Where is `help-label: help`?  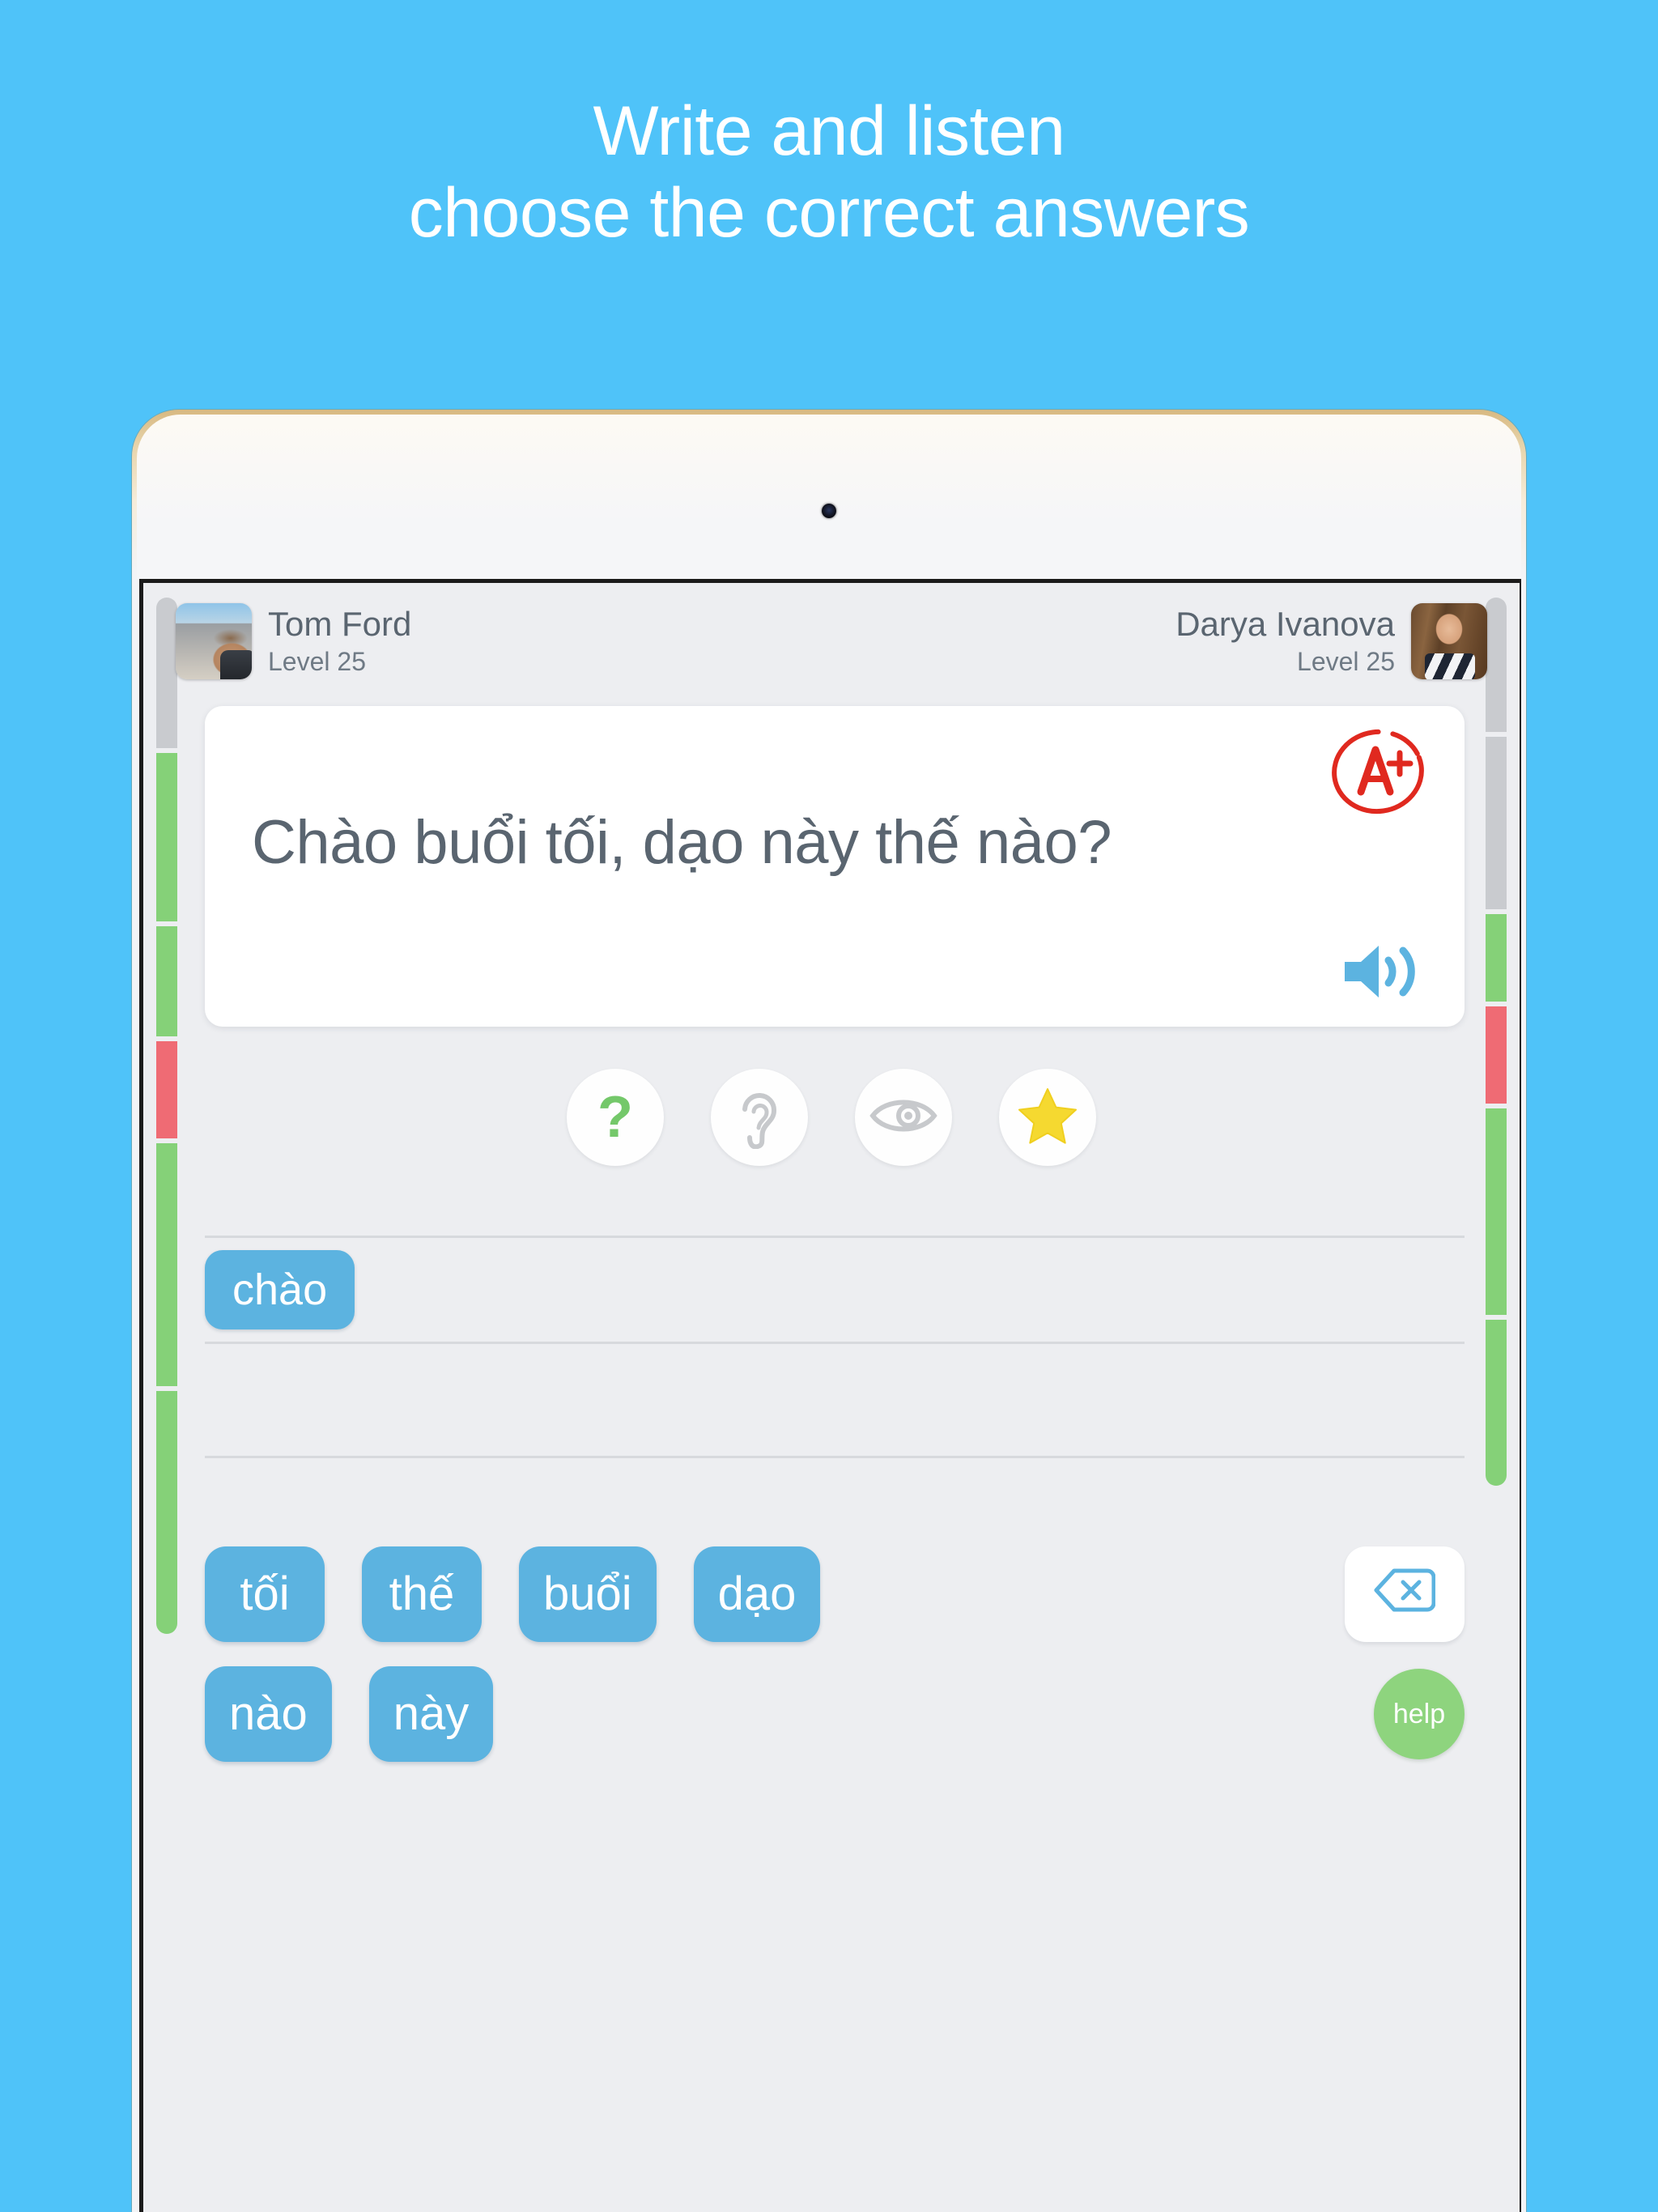
help-label: help is located at coordinates (1419, 1714).